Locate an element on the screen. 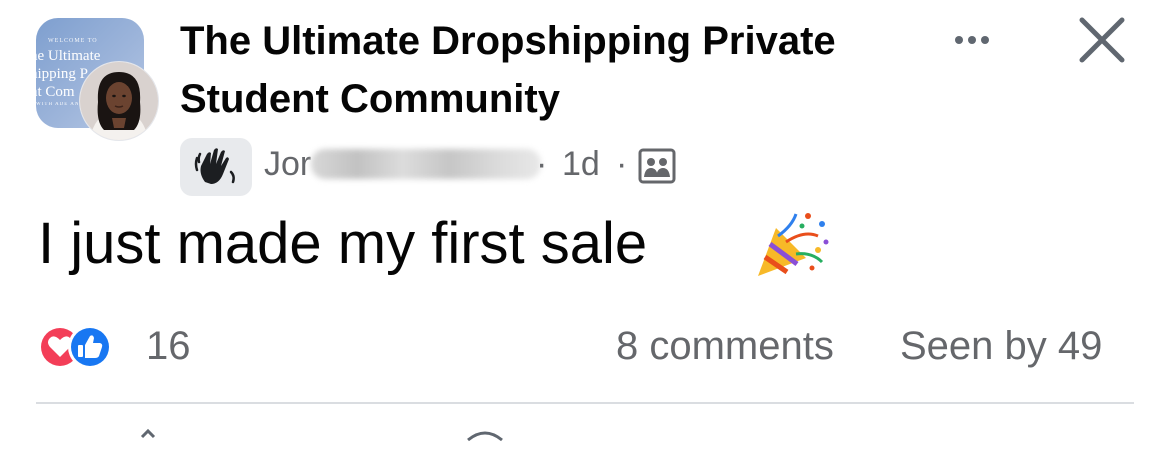 This screenshot has width=1170, height=453. member-badge is located at coordinates (216, 167).